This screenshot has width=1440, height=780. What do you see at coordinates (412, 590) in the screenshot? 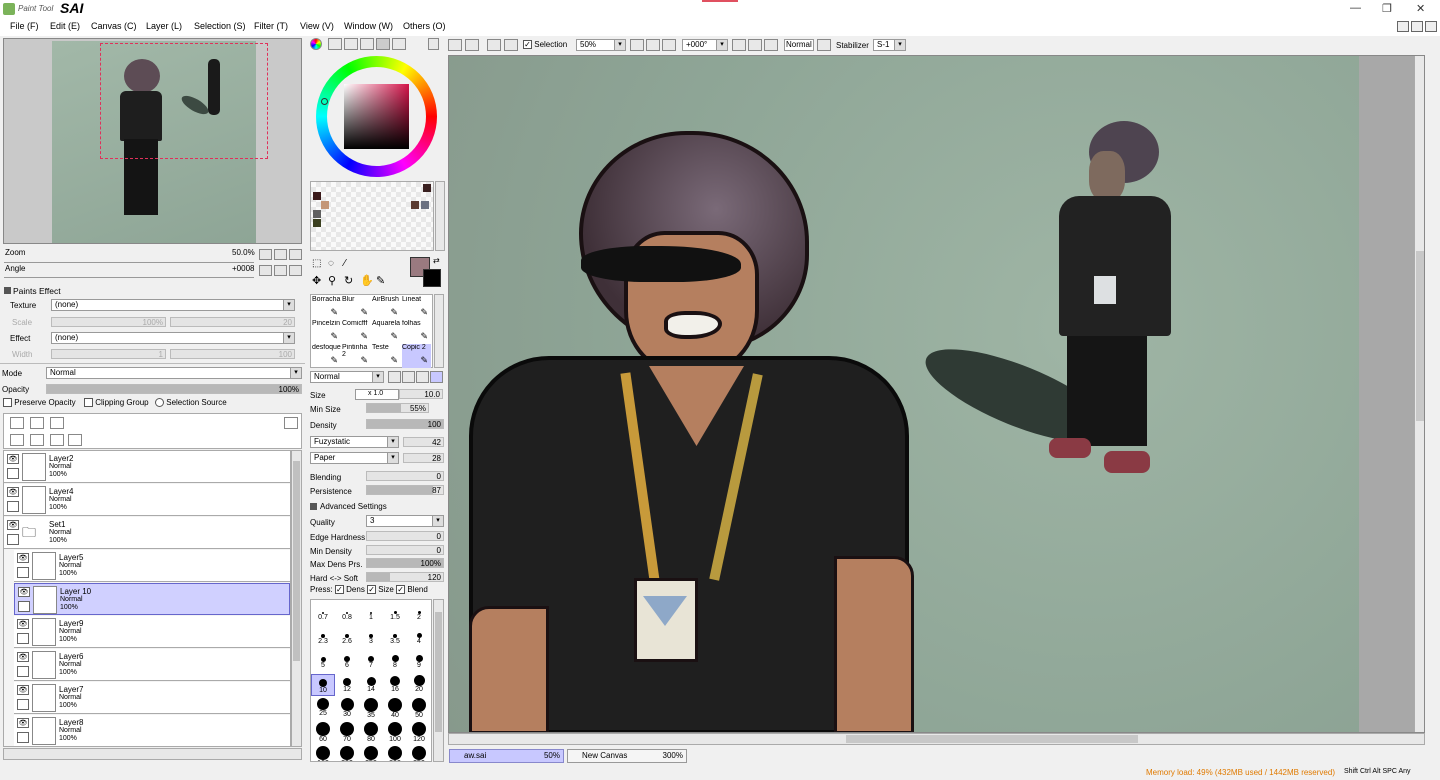
I see `press-blend-checkbox: ✓ Blend` at bounding box center [412, 590].